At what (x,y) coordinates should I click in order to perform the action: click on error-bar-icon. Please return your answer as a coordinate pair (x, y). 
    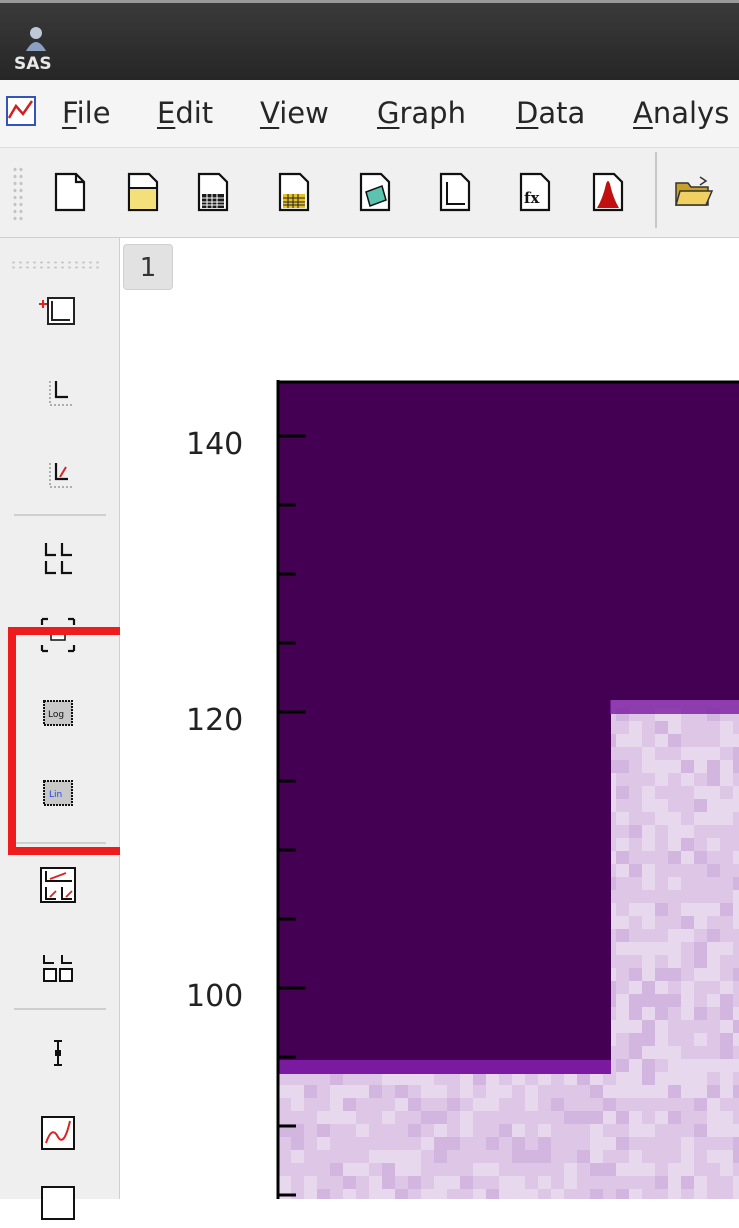
    Looking at the image, I should click on (58, 1053).